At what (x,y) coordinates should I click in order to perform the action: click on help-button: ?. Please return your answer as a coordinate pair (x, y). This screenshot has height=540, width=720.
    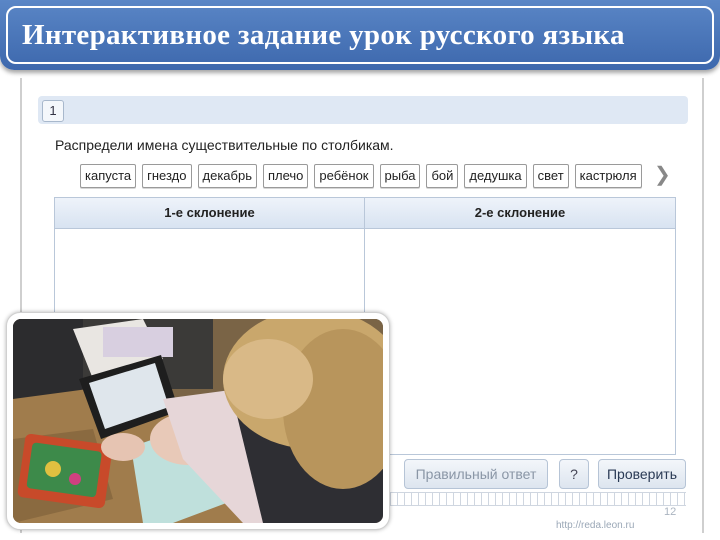
    Looking at the image, I should click on (574, 474).